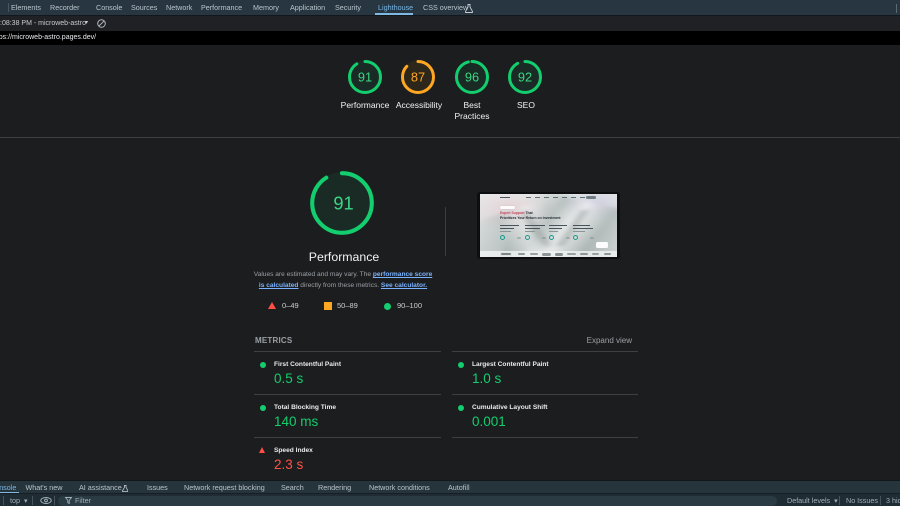 This screenshot has height=506, width=900. Describe the element at coordinates (525, 77) in the screenshot. I see `svg-text: 92` at that location.